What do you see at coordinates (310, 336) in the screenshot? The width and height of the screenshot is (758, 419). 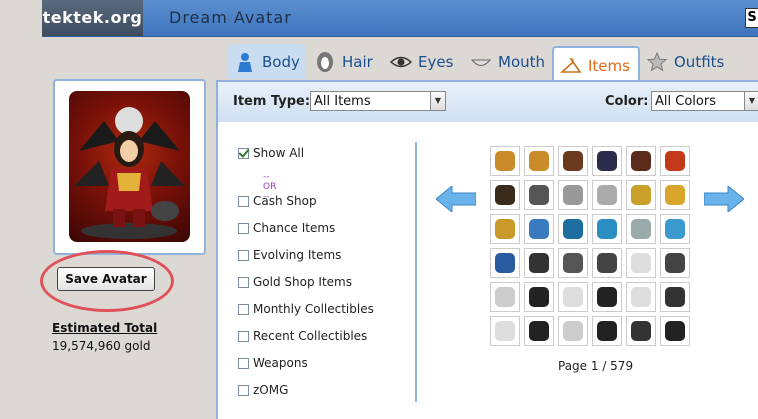 I see `filter-label: Recent Collectibles` at bounding box center [310, 336].